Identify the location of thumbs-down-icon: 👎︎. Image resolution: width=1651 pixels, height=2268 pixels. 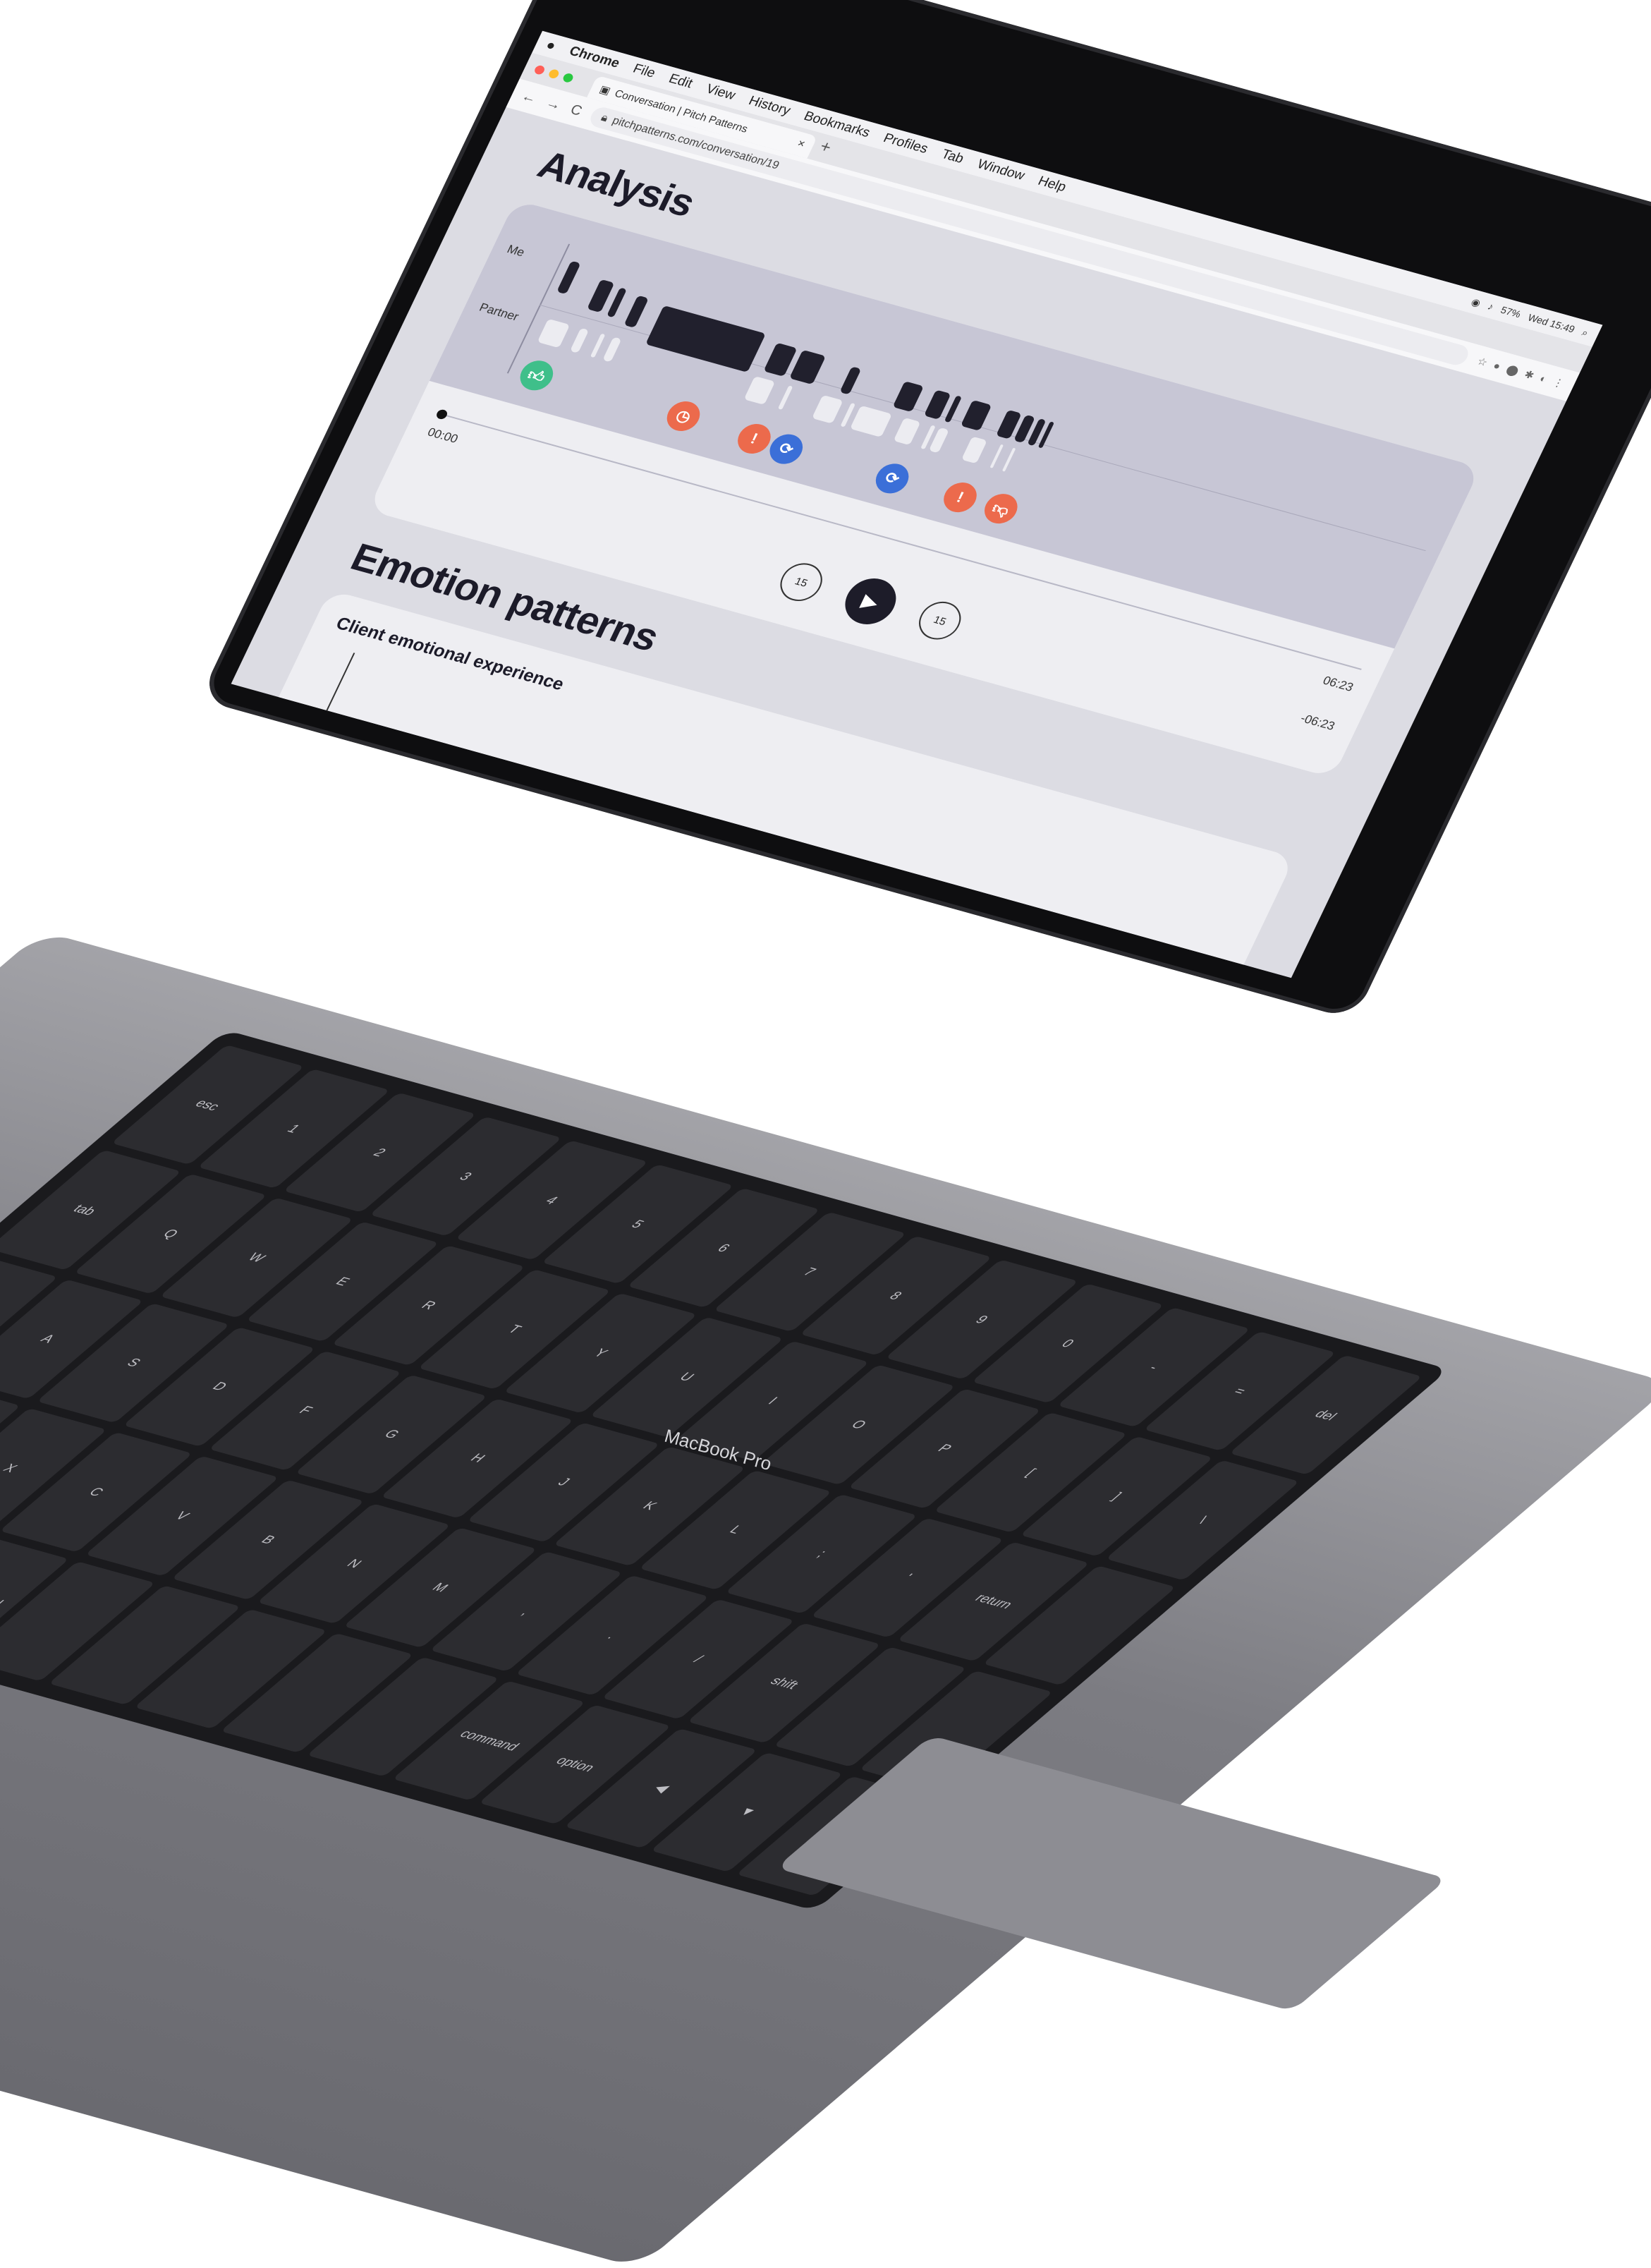
(1001, 509).